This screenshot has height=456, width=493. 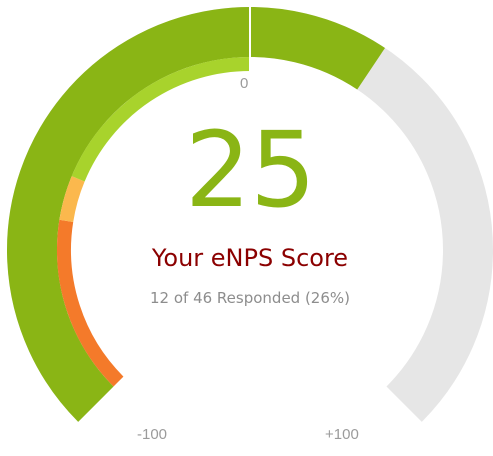 I want to click on gauge-zero-label: 0, so click(x=244, y=83).